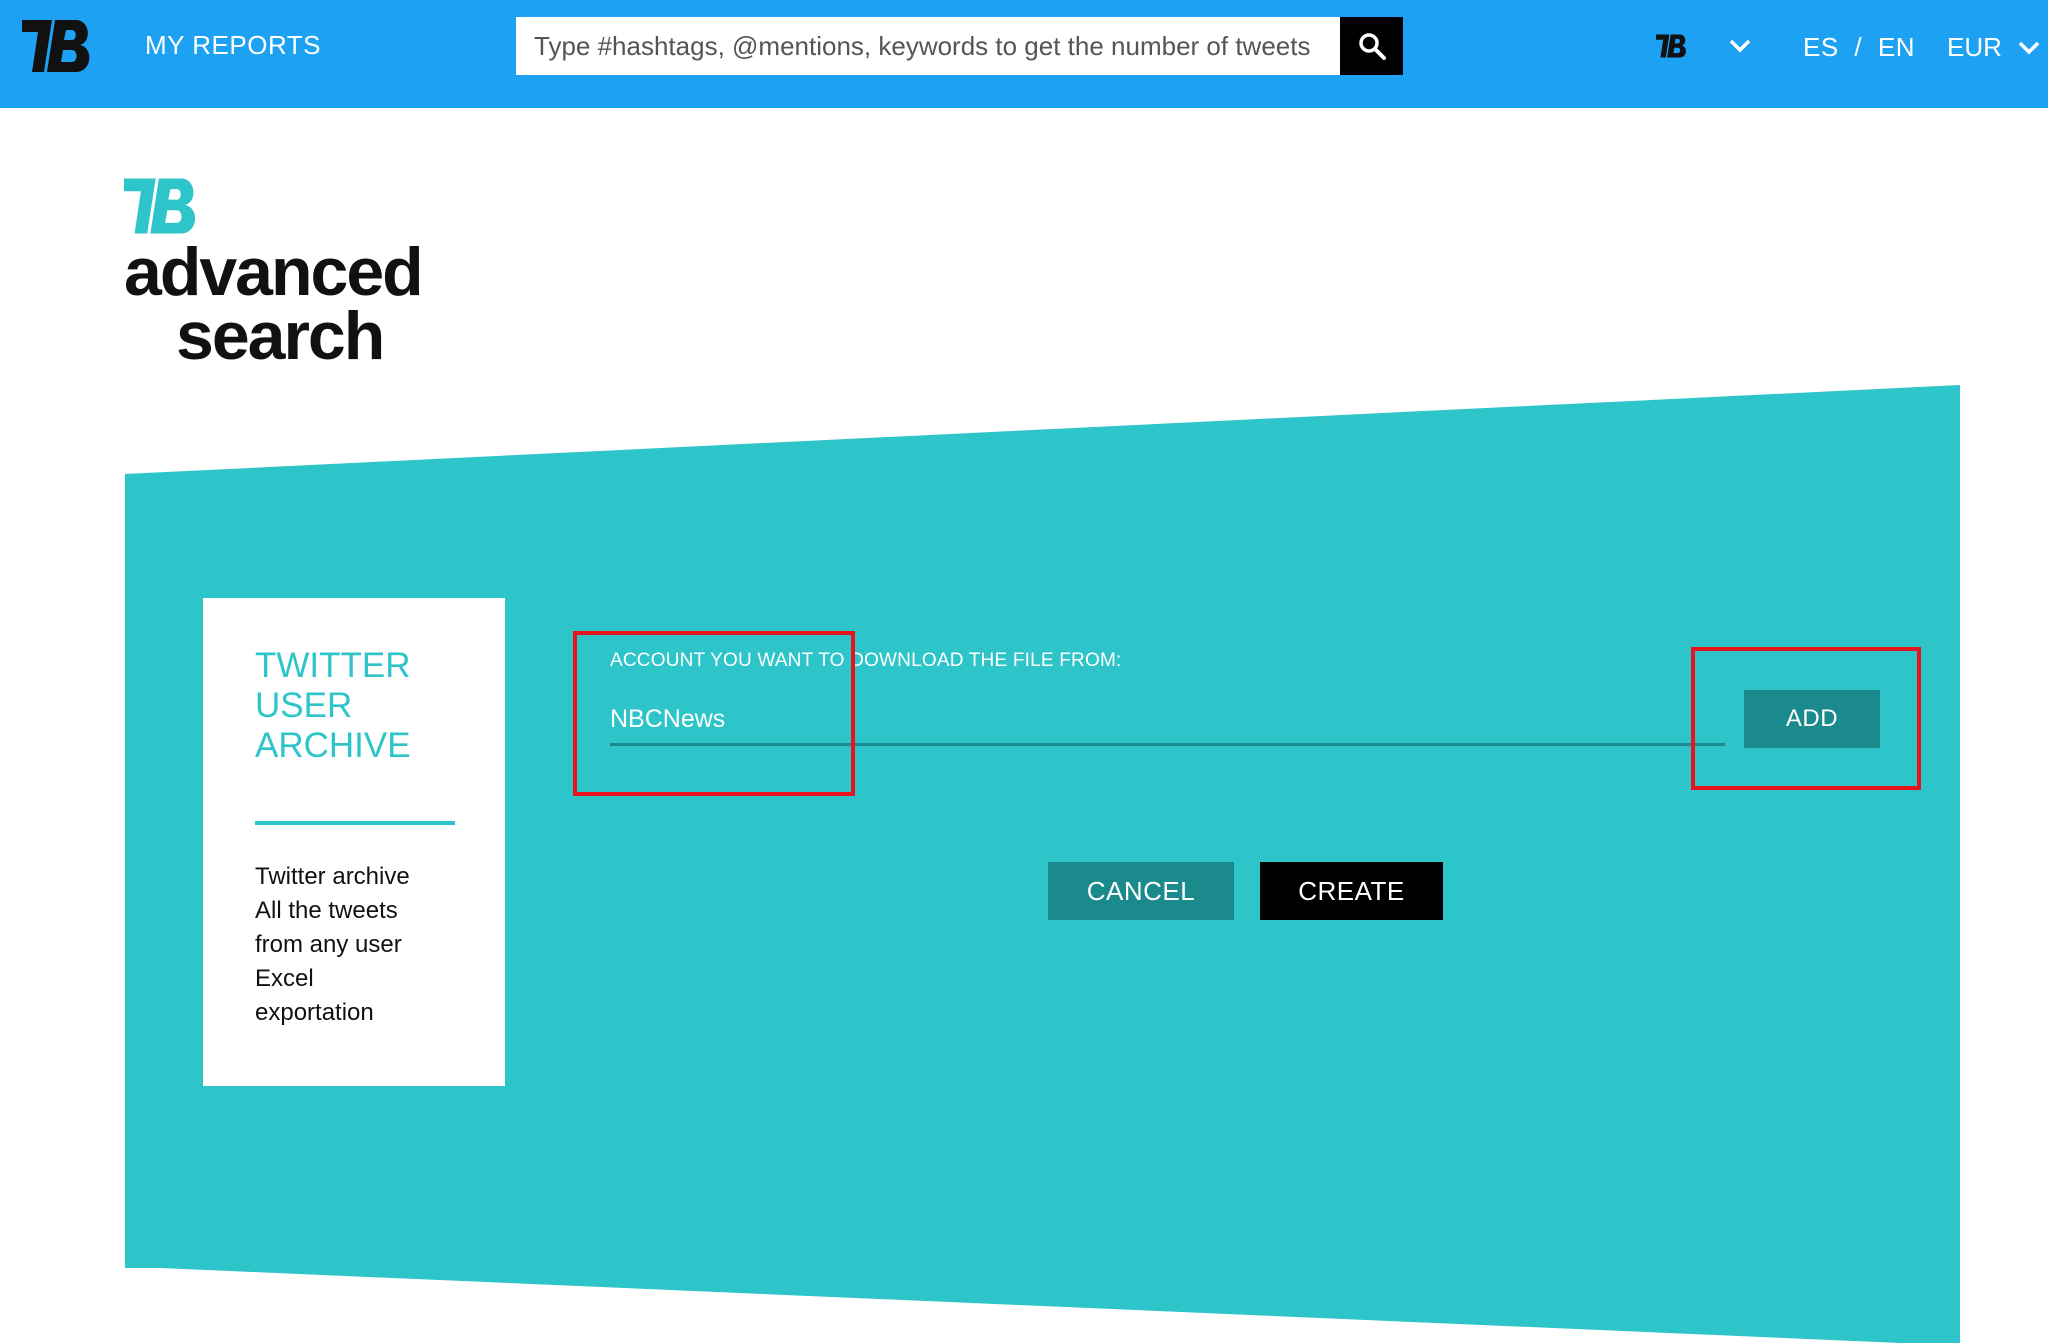 This screenshot has height=1343, width=2048. What do you see at coordinates (1672, 46) in the screenshot?
I see `account-tb-icon` at bounding box center [1672, 46].